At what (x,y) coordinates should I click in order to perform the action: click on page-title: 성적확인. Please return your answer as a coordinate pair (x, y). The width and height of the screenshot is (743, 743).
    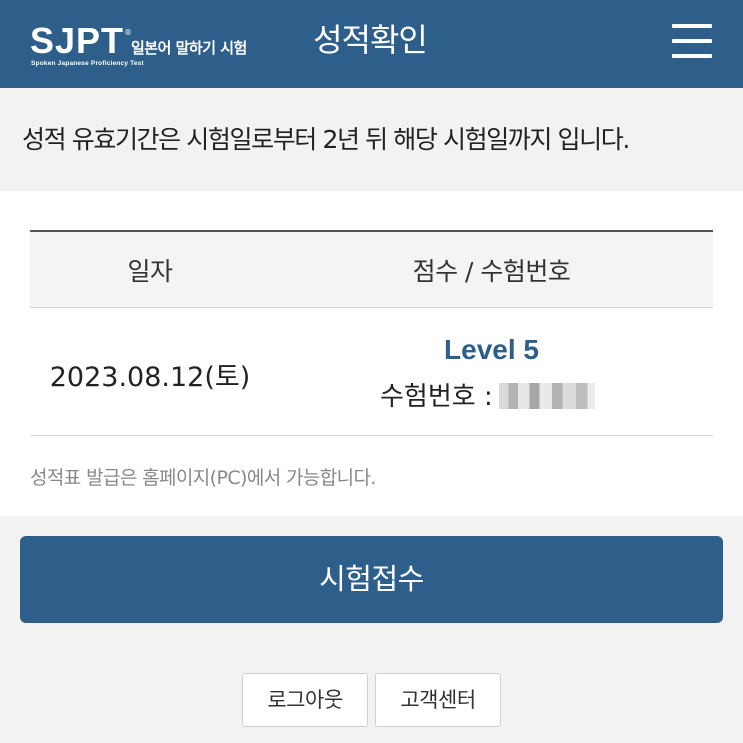
    Looking at the image, I should click on (370, 40).